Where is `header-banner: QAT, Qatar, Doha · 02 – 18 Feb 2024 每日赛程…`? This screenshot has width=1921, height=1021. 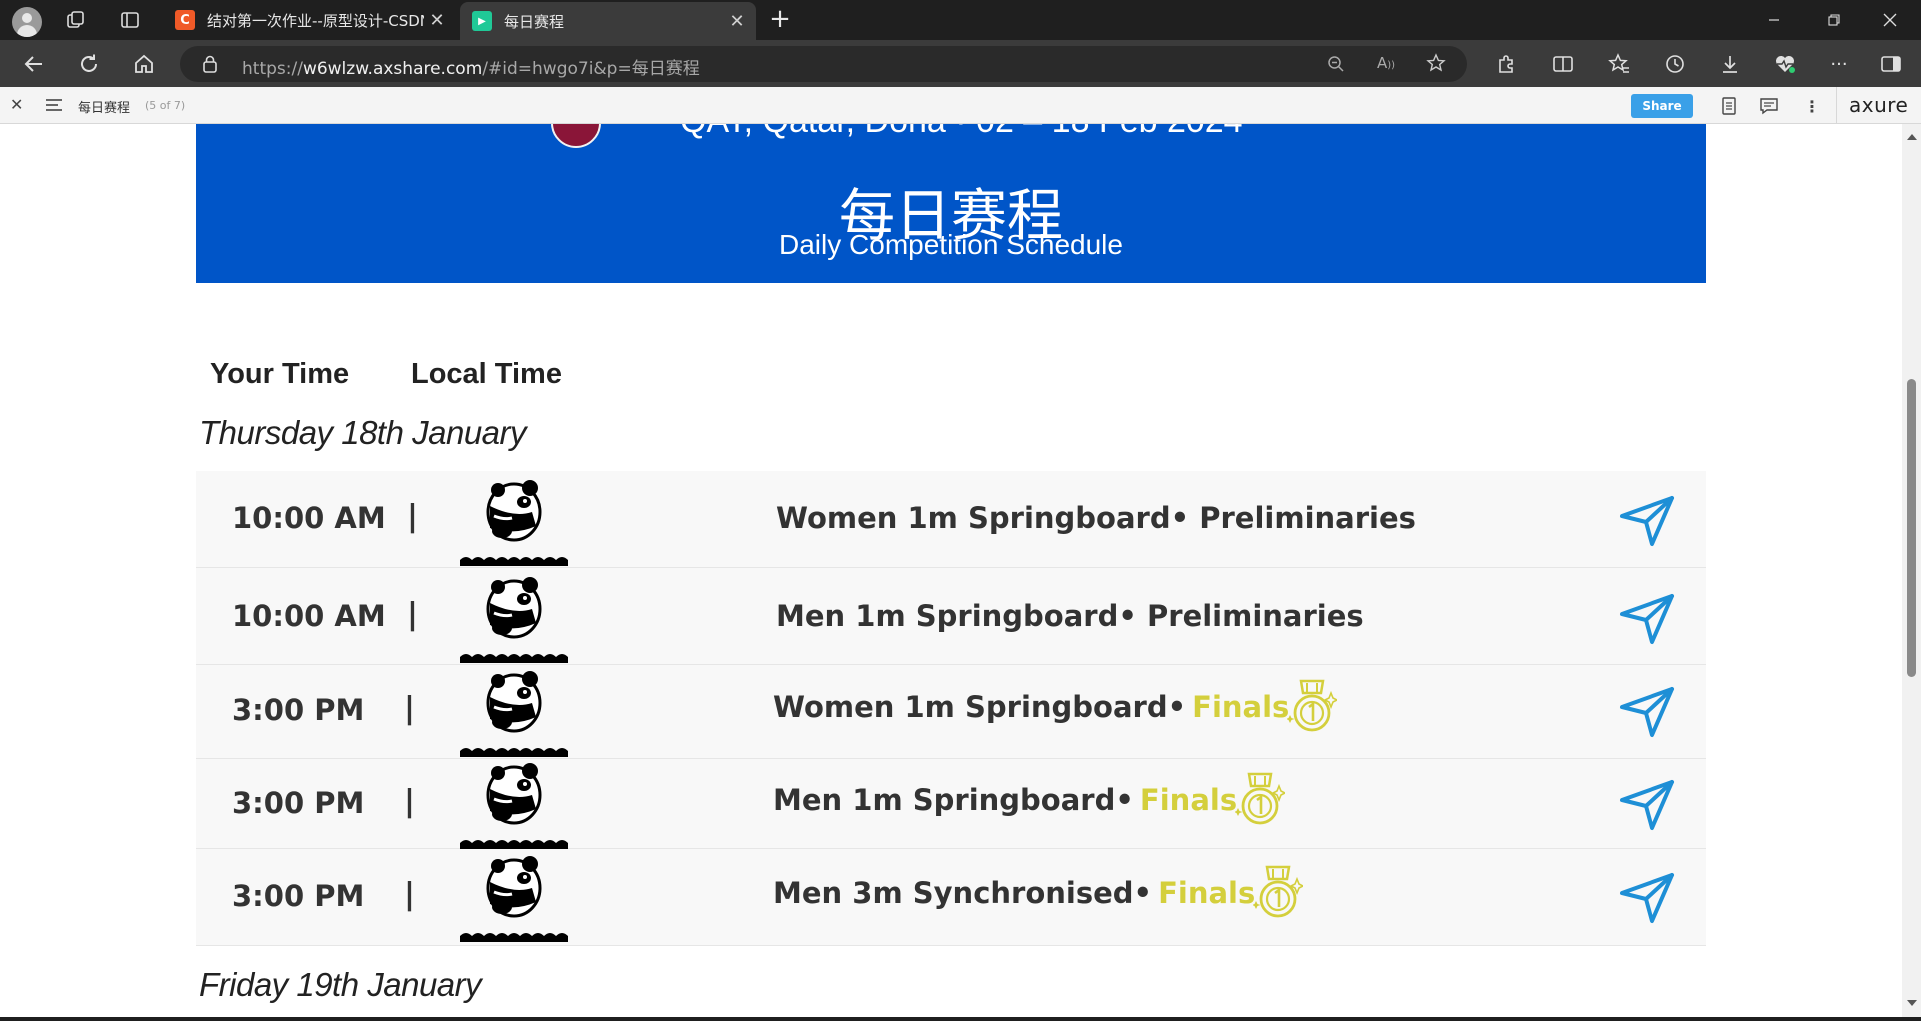
header-banner: QAT, Qatar, Doha · 02 – 18 Feb 2024 每日赛程… is located at coordinates (951, 203).